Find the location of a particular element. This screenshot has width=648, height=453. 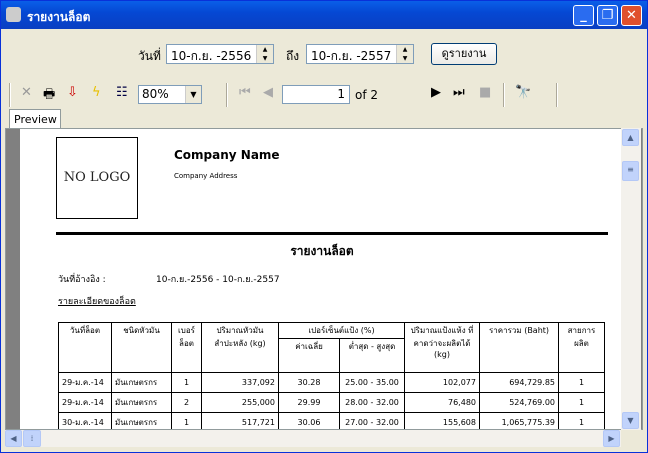

col-qty: ปริมาณหัวมัน สำปะหลัง (kg) is located at coordinates (240, 347).